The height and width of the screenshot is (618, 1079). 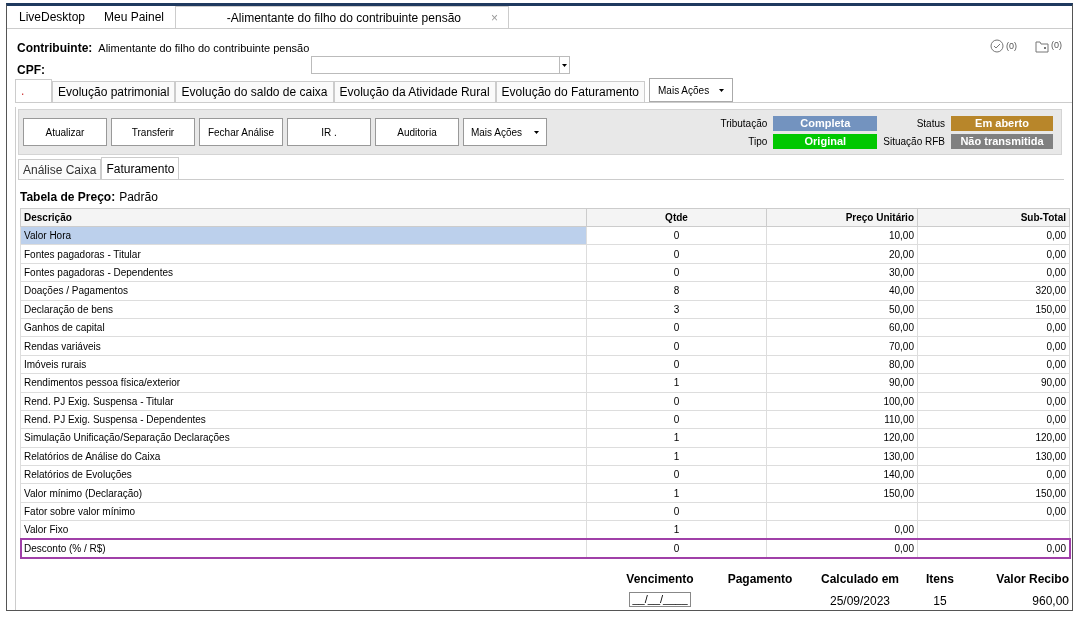 What do you see at coordinates (842, 364) in the screenshot?
I see `table-cell: 80,00` at bounding box center [842, 364].